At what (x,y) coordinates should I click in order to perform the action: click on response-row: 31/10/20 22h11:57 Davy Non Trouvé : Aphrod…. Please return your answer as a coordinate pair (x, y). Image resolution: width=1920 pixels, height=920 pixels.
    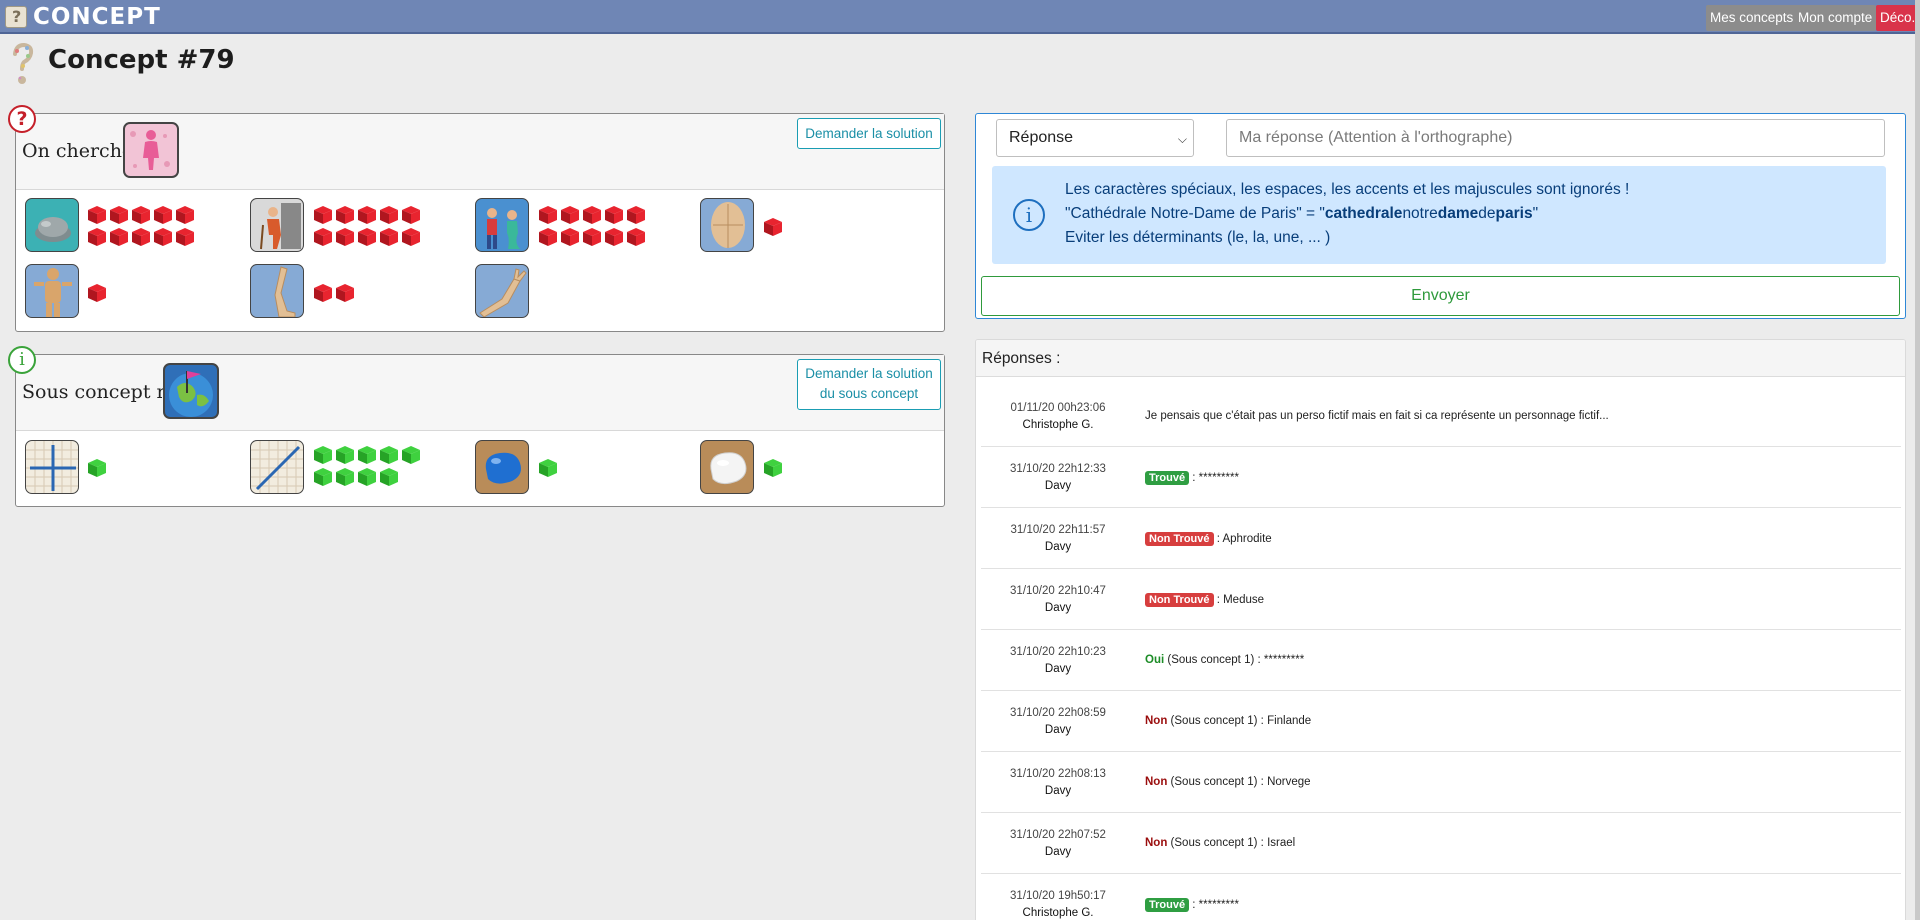
    Looking at the image, I should click on (1441, 538).